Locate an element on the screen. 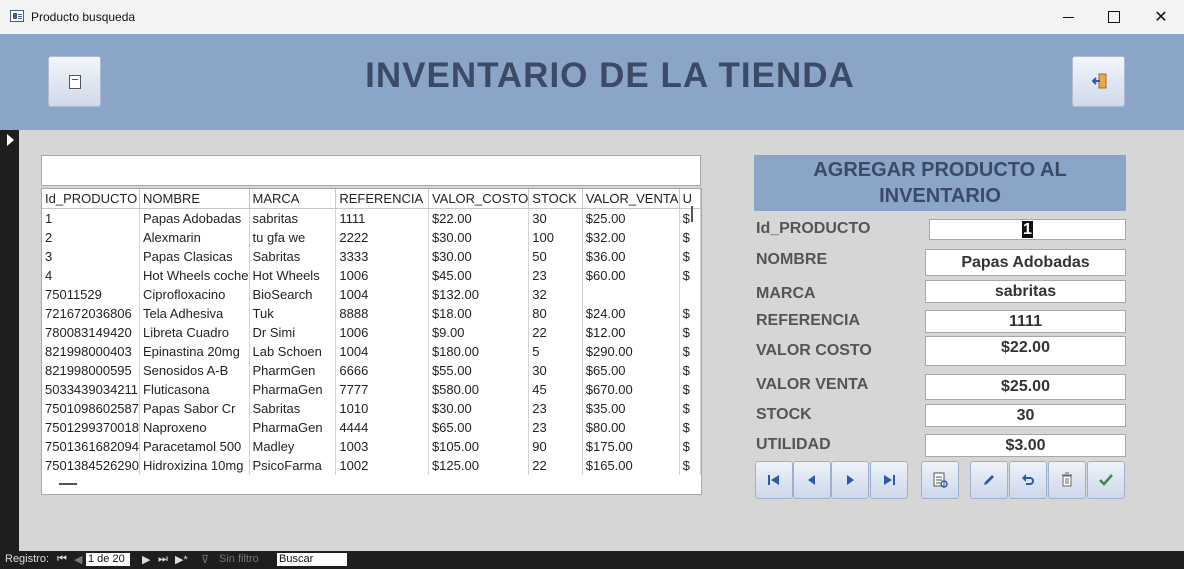 The image size is (1184, 569). table-cell: $9.00 is located at coordinates (479, 332).